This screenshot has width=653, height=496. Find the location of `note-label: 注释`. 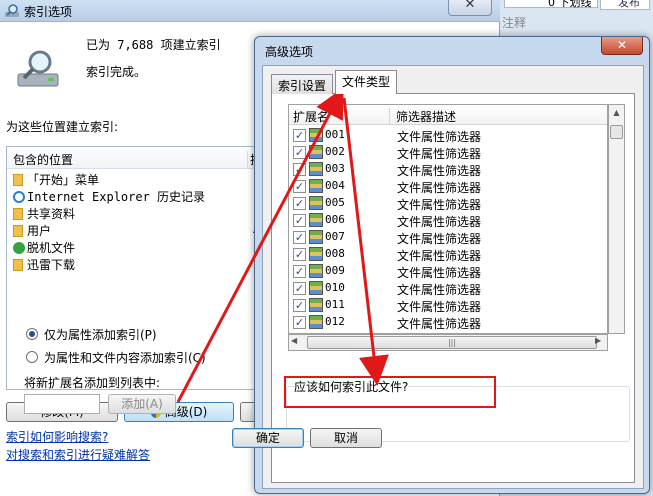

note-label: 注释 is located at coordinates (514, 23).